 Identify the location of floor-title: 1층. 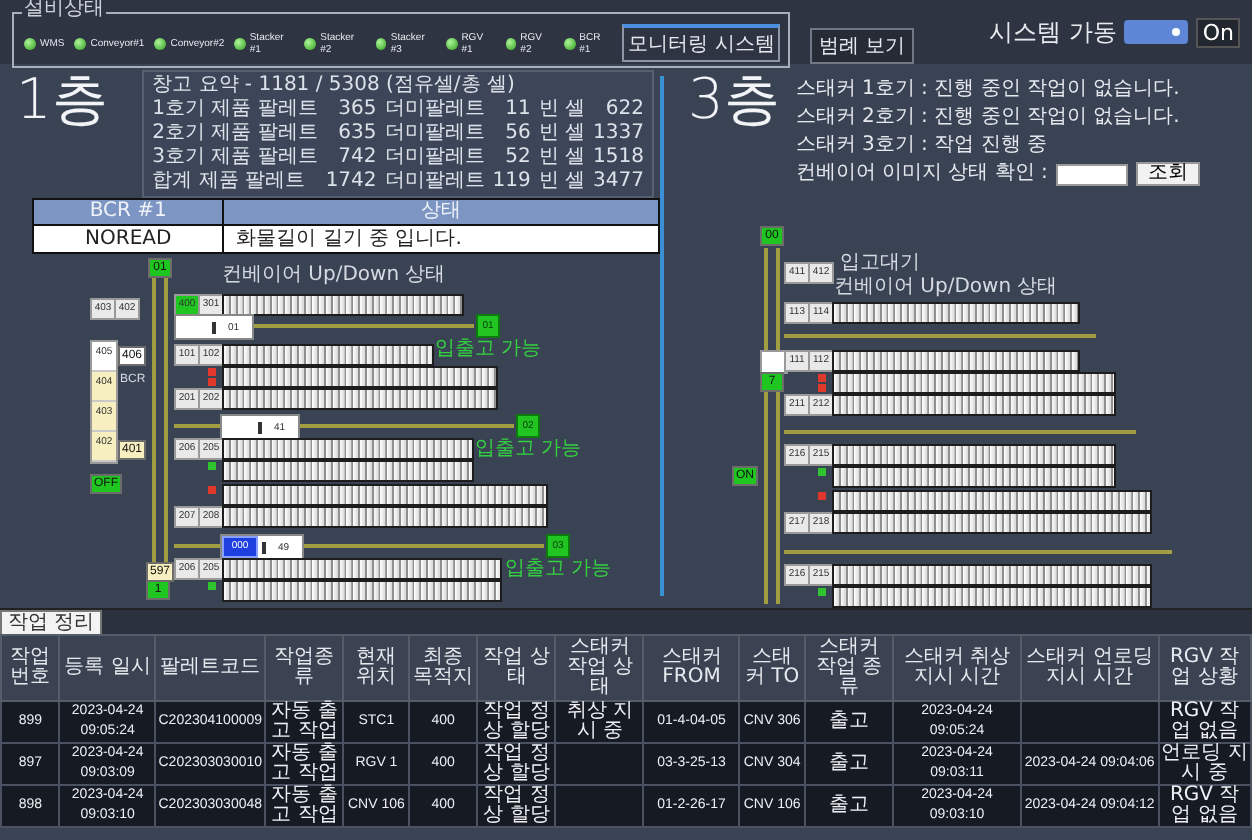
(62, 100).